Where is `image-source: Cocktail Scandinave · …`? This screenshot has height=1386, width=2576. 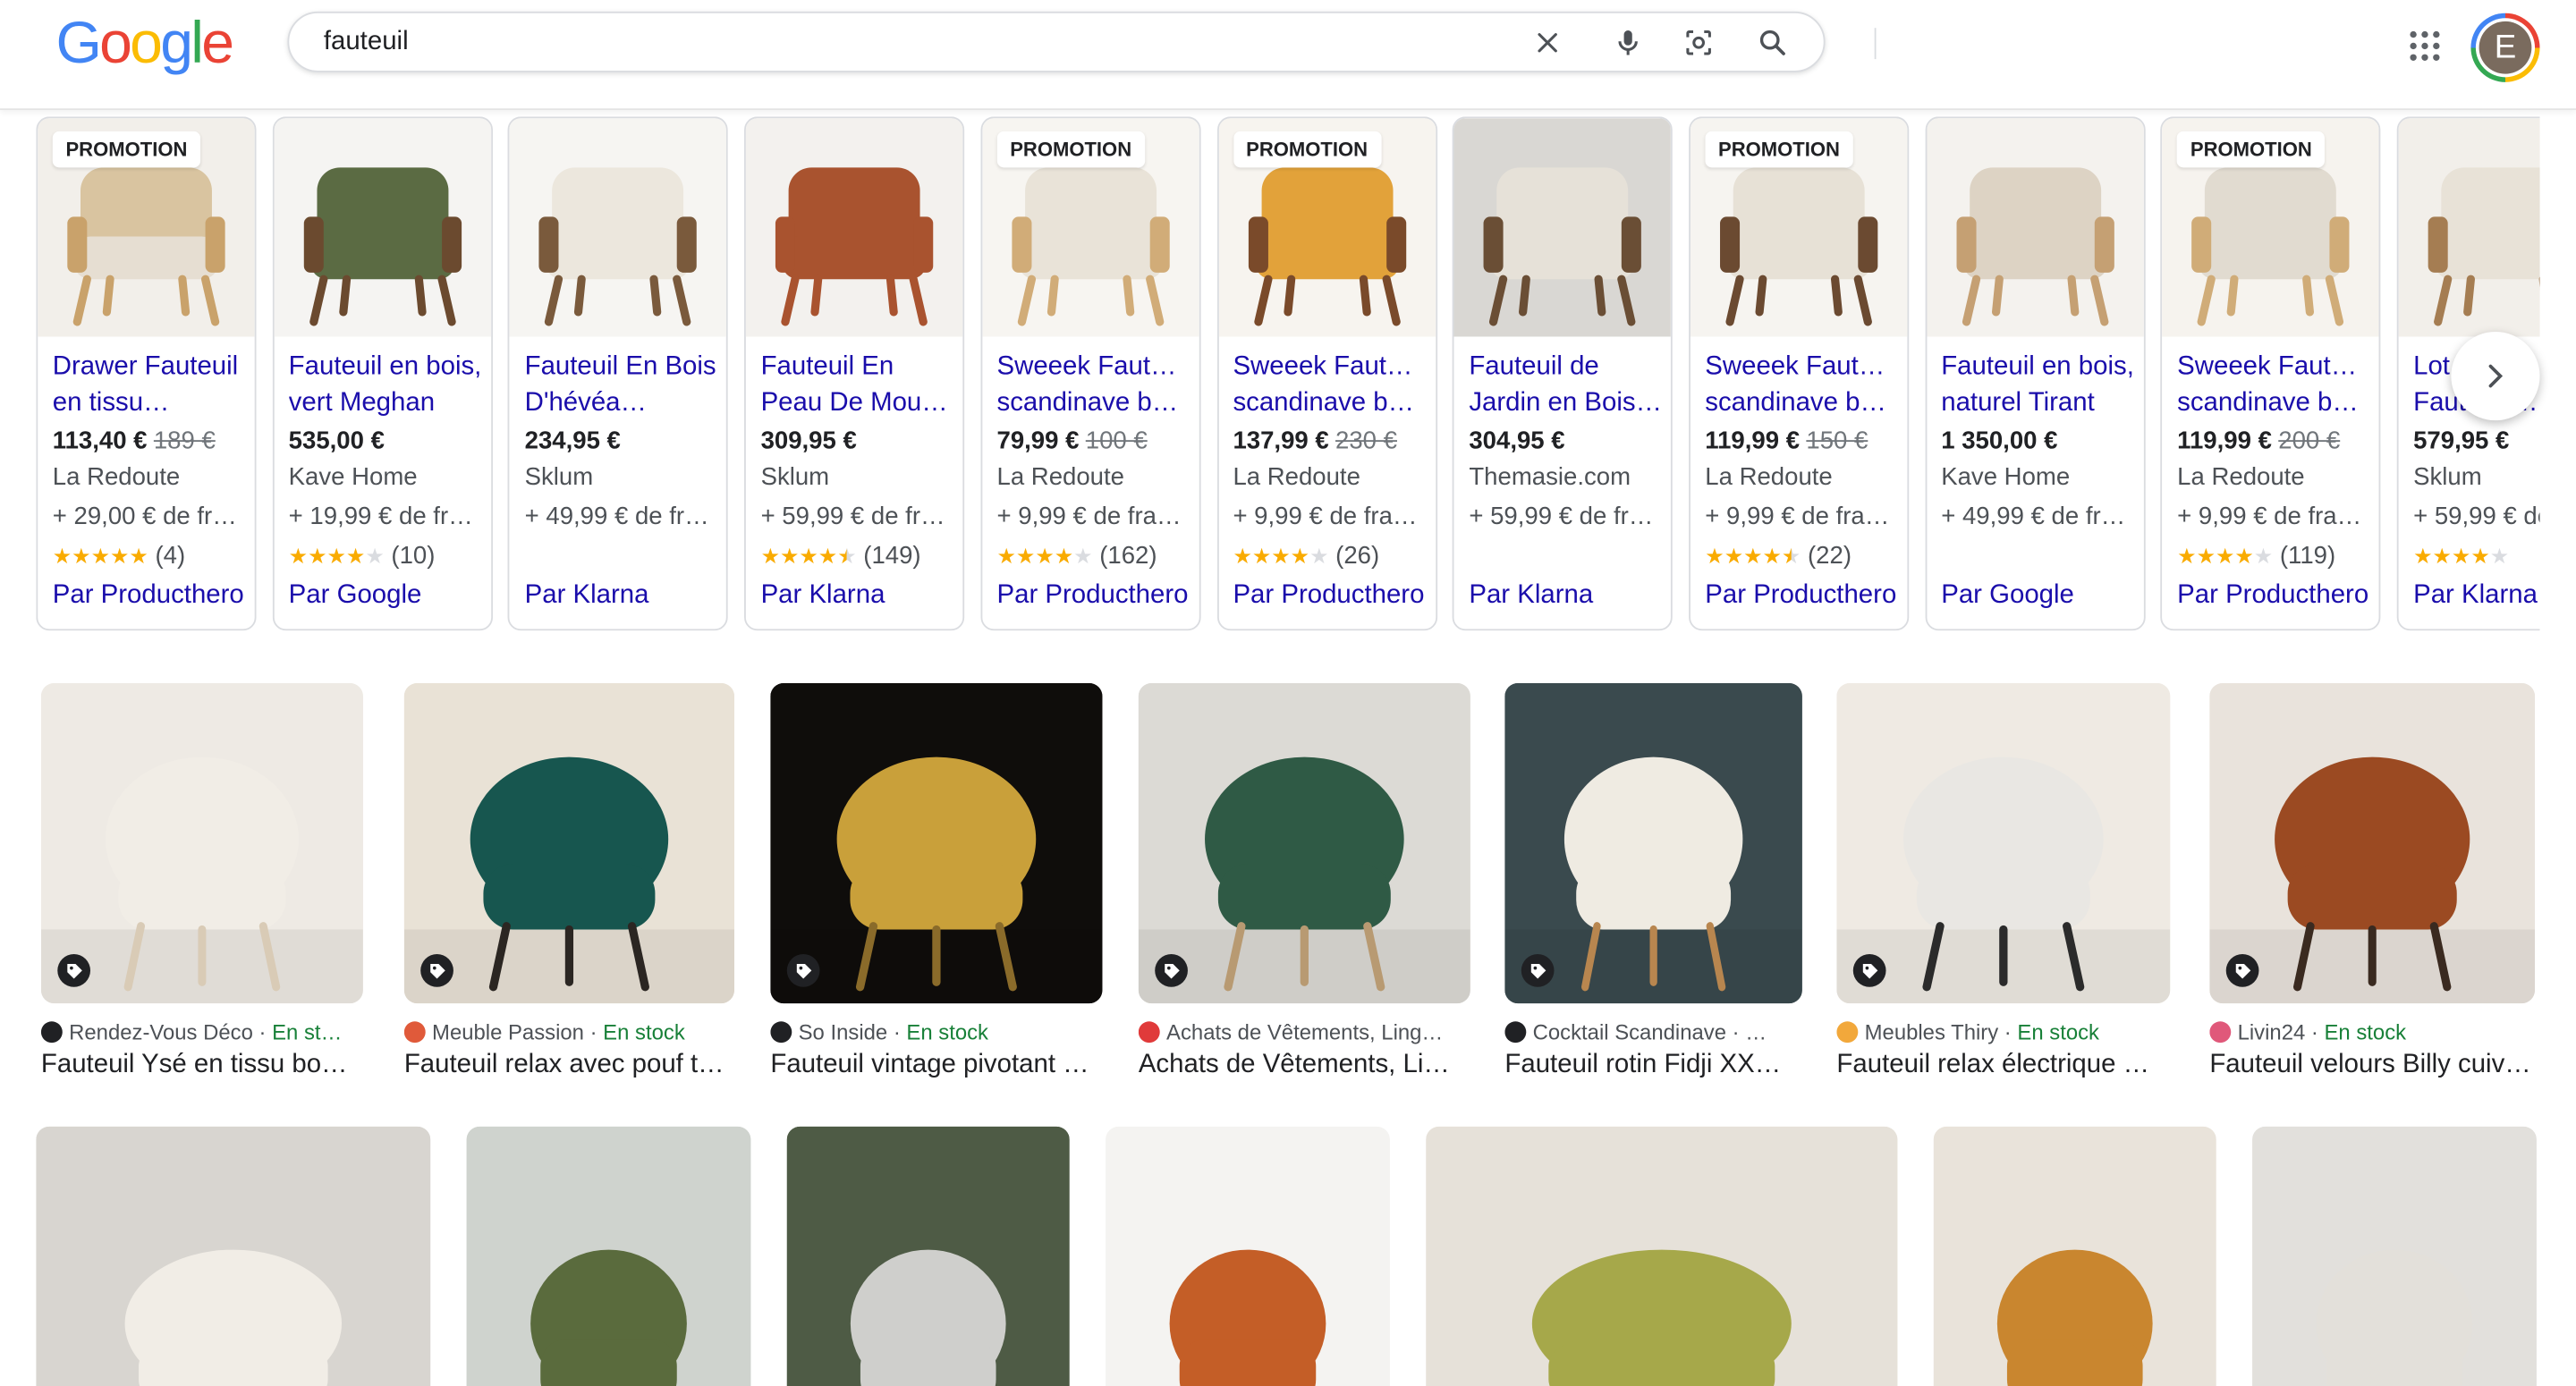 image-source: Cocktail Scandinave · … is located at coordinates (1652, 1032).